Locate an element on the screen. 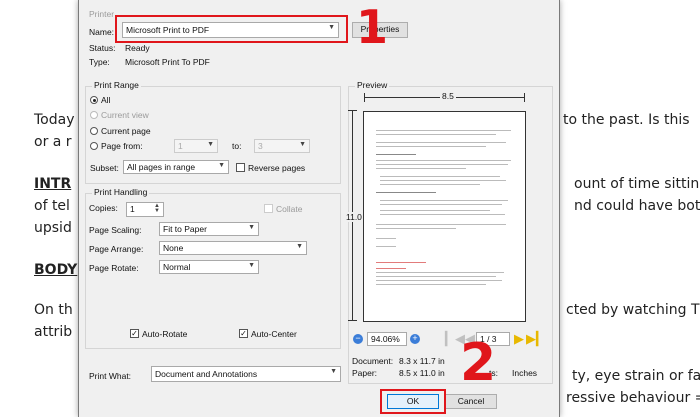 The width and height of the screenshot is (700, 417). subset-value: All pages in range is located at coordinates (161, 167).